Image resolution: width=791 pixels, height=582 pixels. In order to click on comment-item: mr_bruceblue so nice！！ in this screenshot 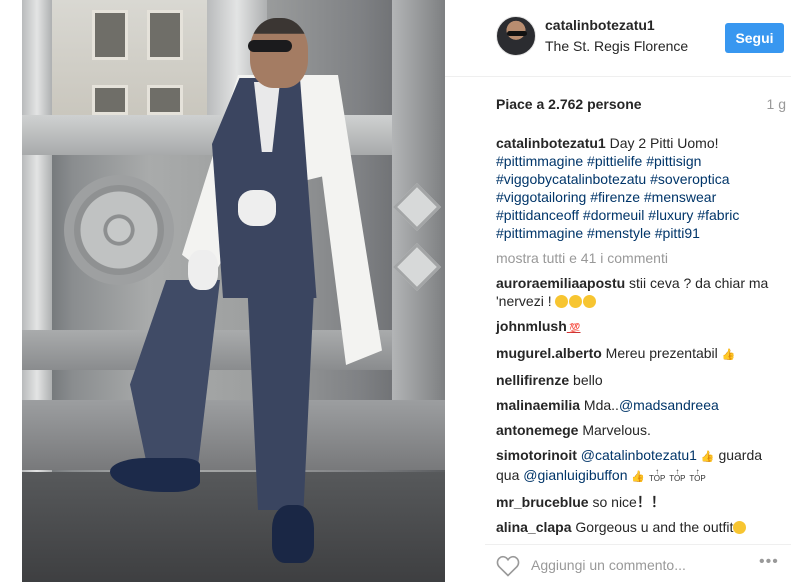, I will do `click(641, 502)`.